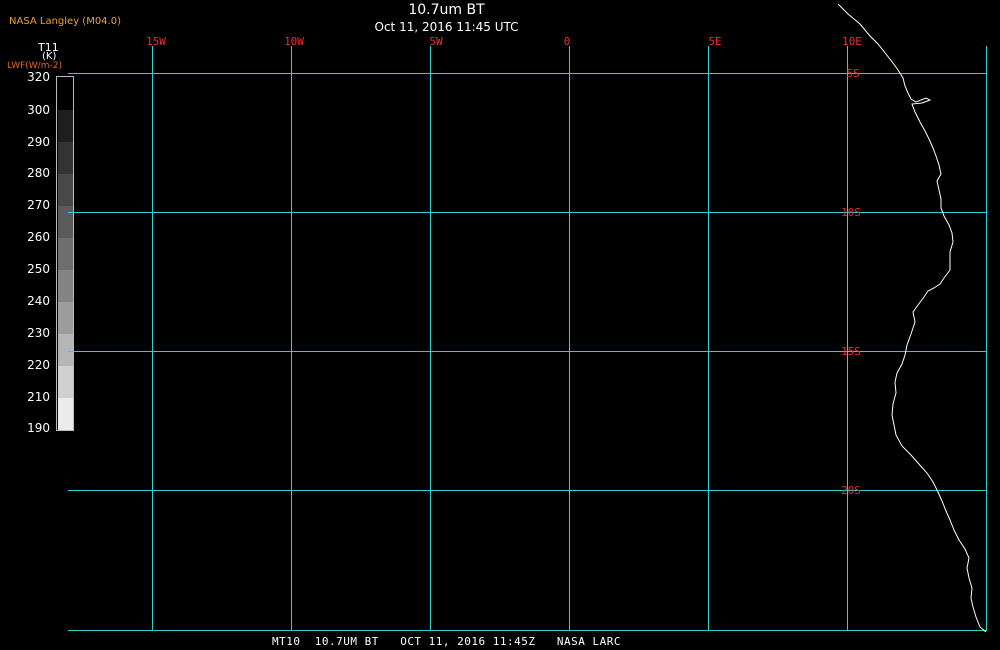 The image size is (1000, 650). Describe the element at coordinates (567, 41) in the screenshot. I see `lon-label: 0` at that location.